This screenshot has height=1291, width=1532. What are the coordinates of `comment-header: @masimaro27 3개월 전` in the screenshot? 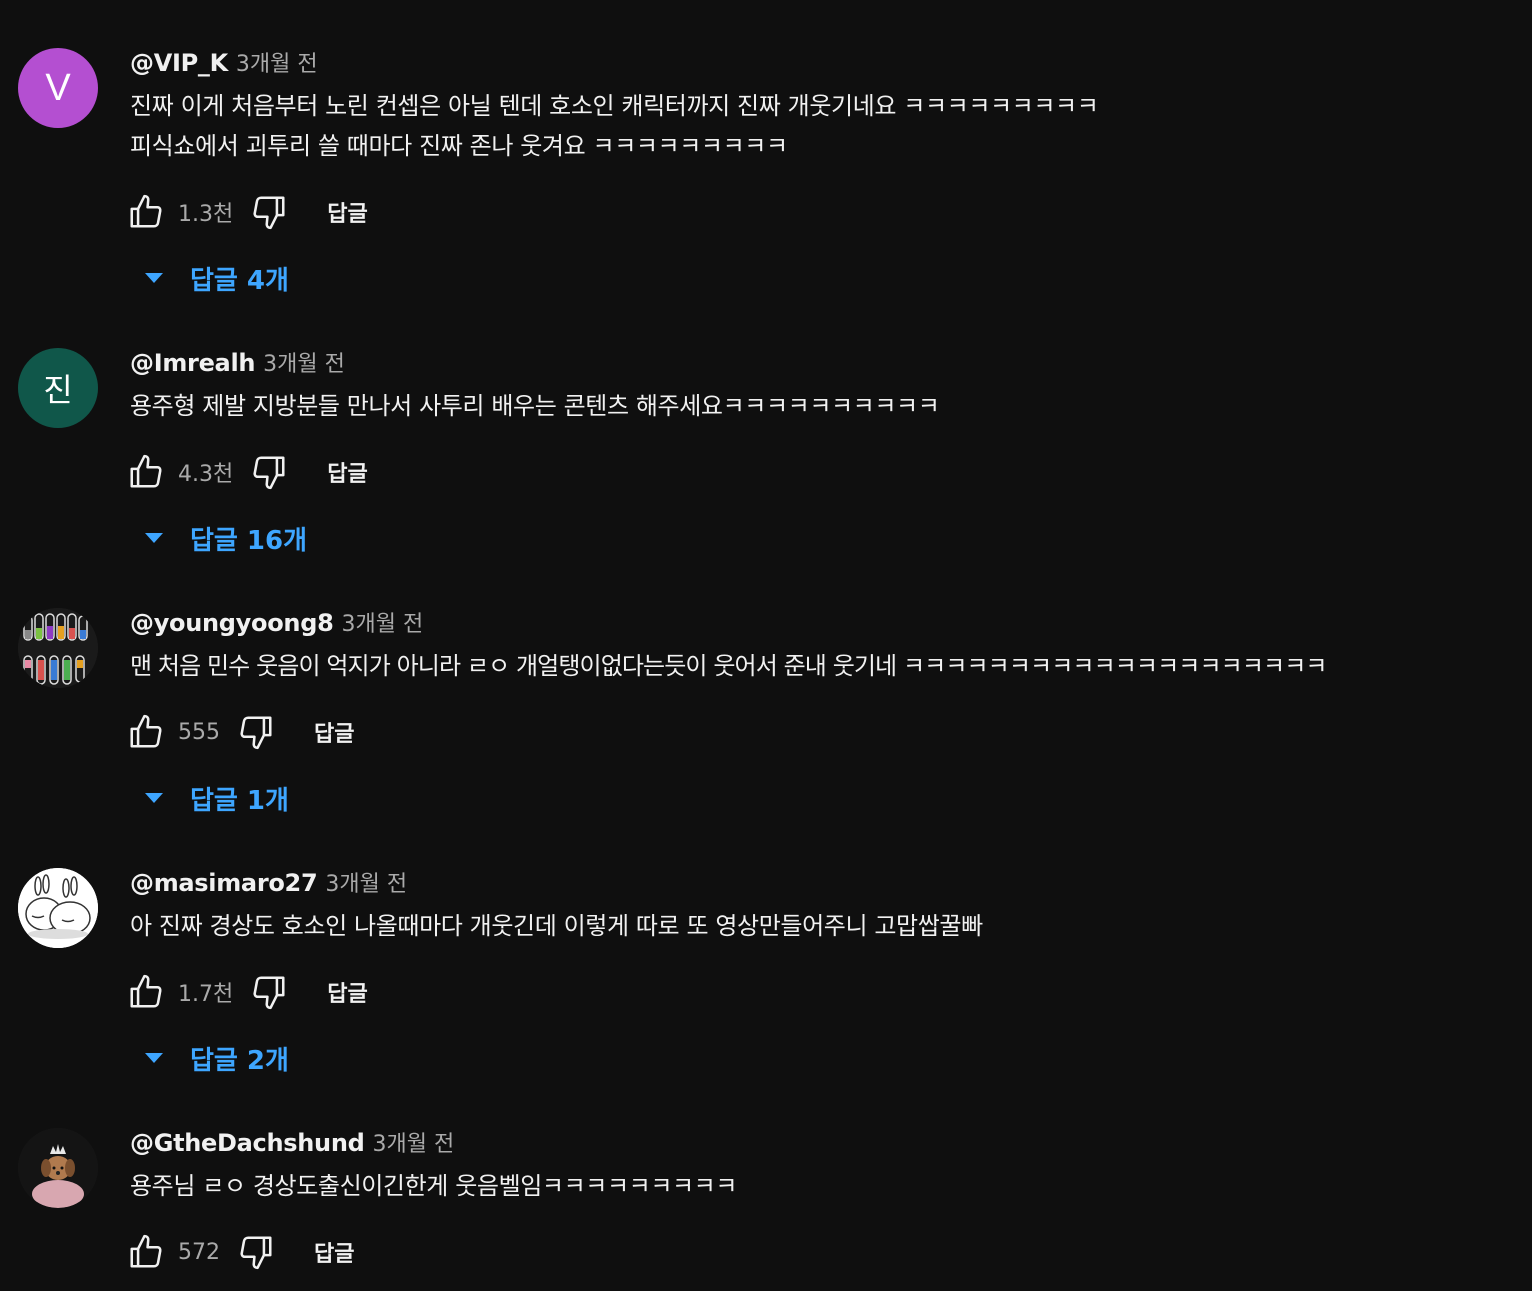 It's located at (268, 883).